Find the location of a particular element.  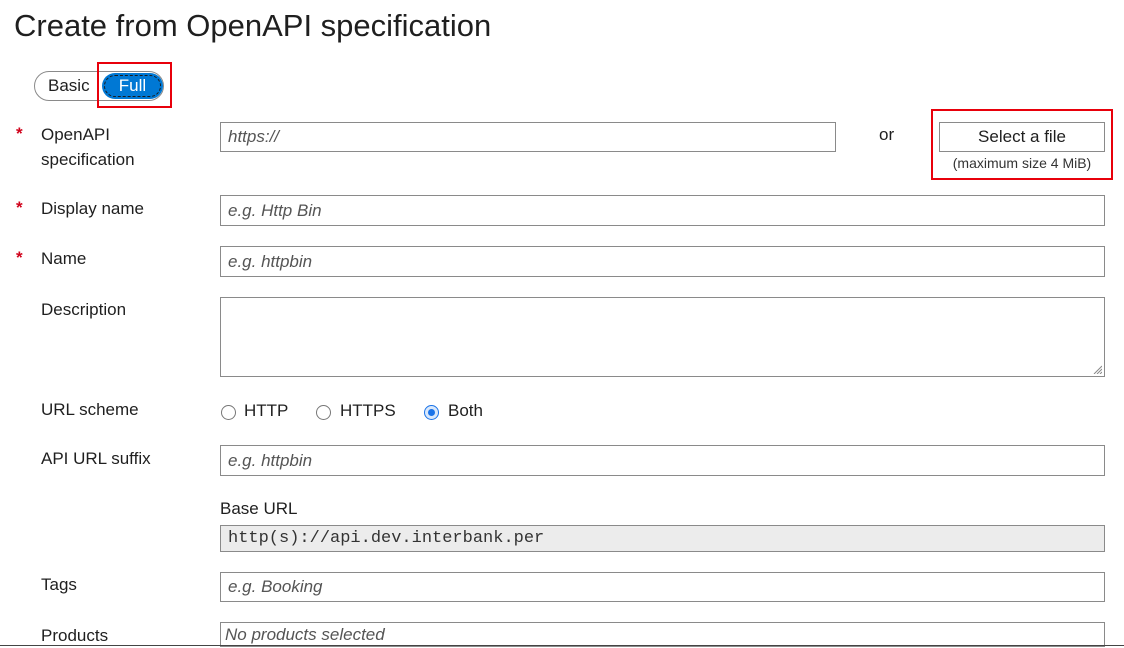

display-name-placeholder: e.g. Http Bin is located at coordinates (275, 210).